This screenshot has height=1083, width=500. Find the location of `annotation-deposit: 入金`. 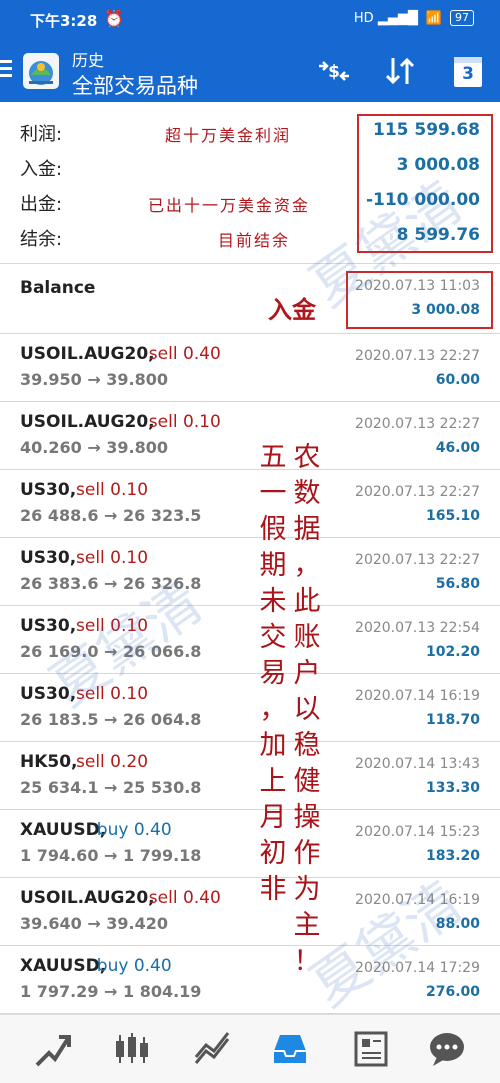

annotation-deposit: 入金 is located at coordinates (292, 309).